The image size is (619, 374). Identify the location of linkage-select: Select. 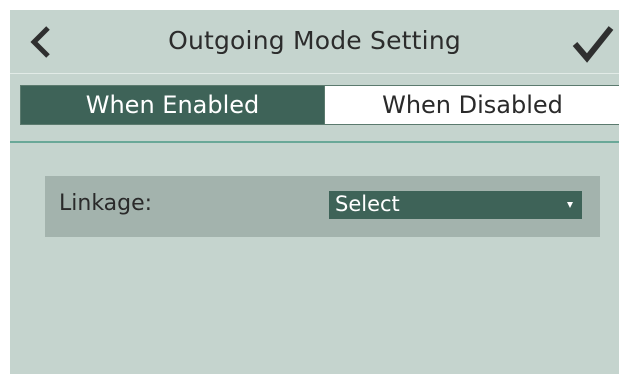
(455, 205).